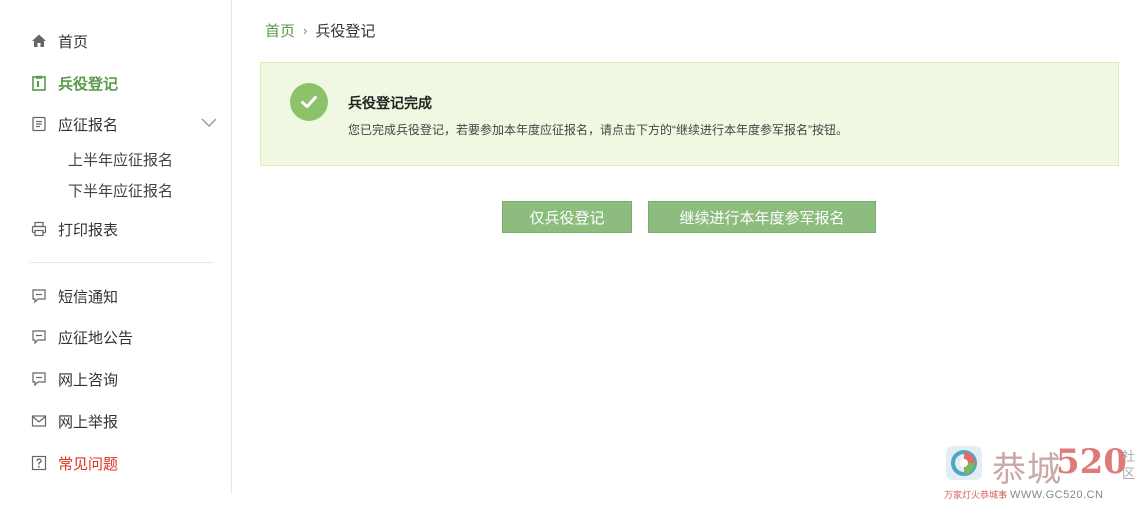  I want to click on sidebar-item-label: 常见问题, so click(88, 464).